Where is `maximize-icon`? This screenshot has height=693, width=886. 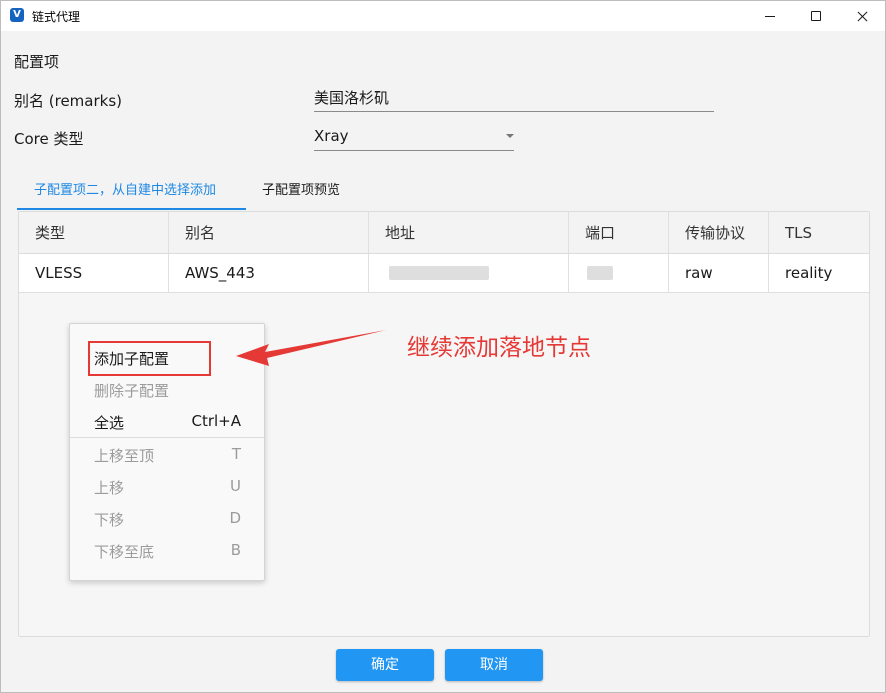 maximize-icon is located at coordinates (816, 16).